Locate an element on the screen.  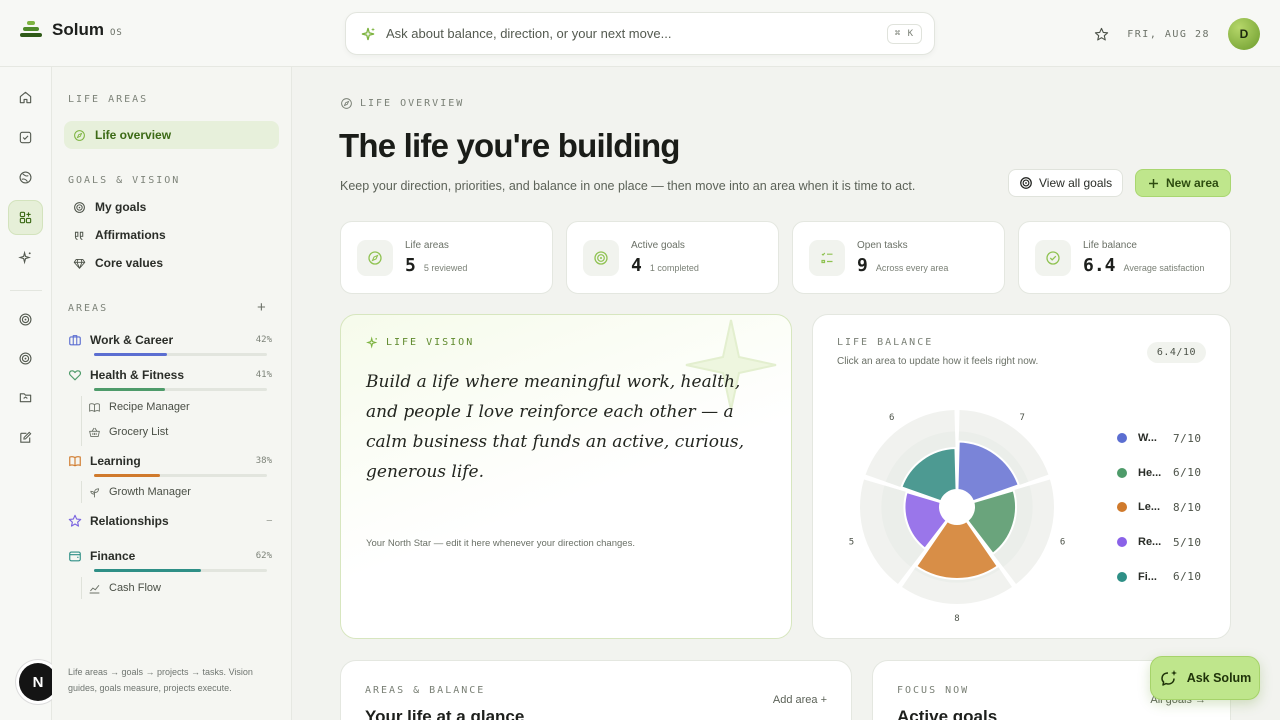
brand: Solum OS is located at coordinates (71, 30).